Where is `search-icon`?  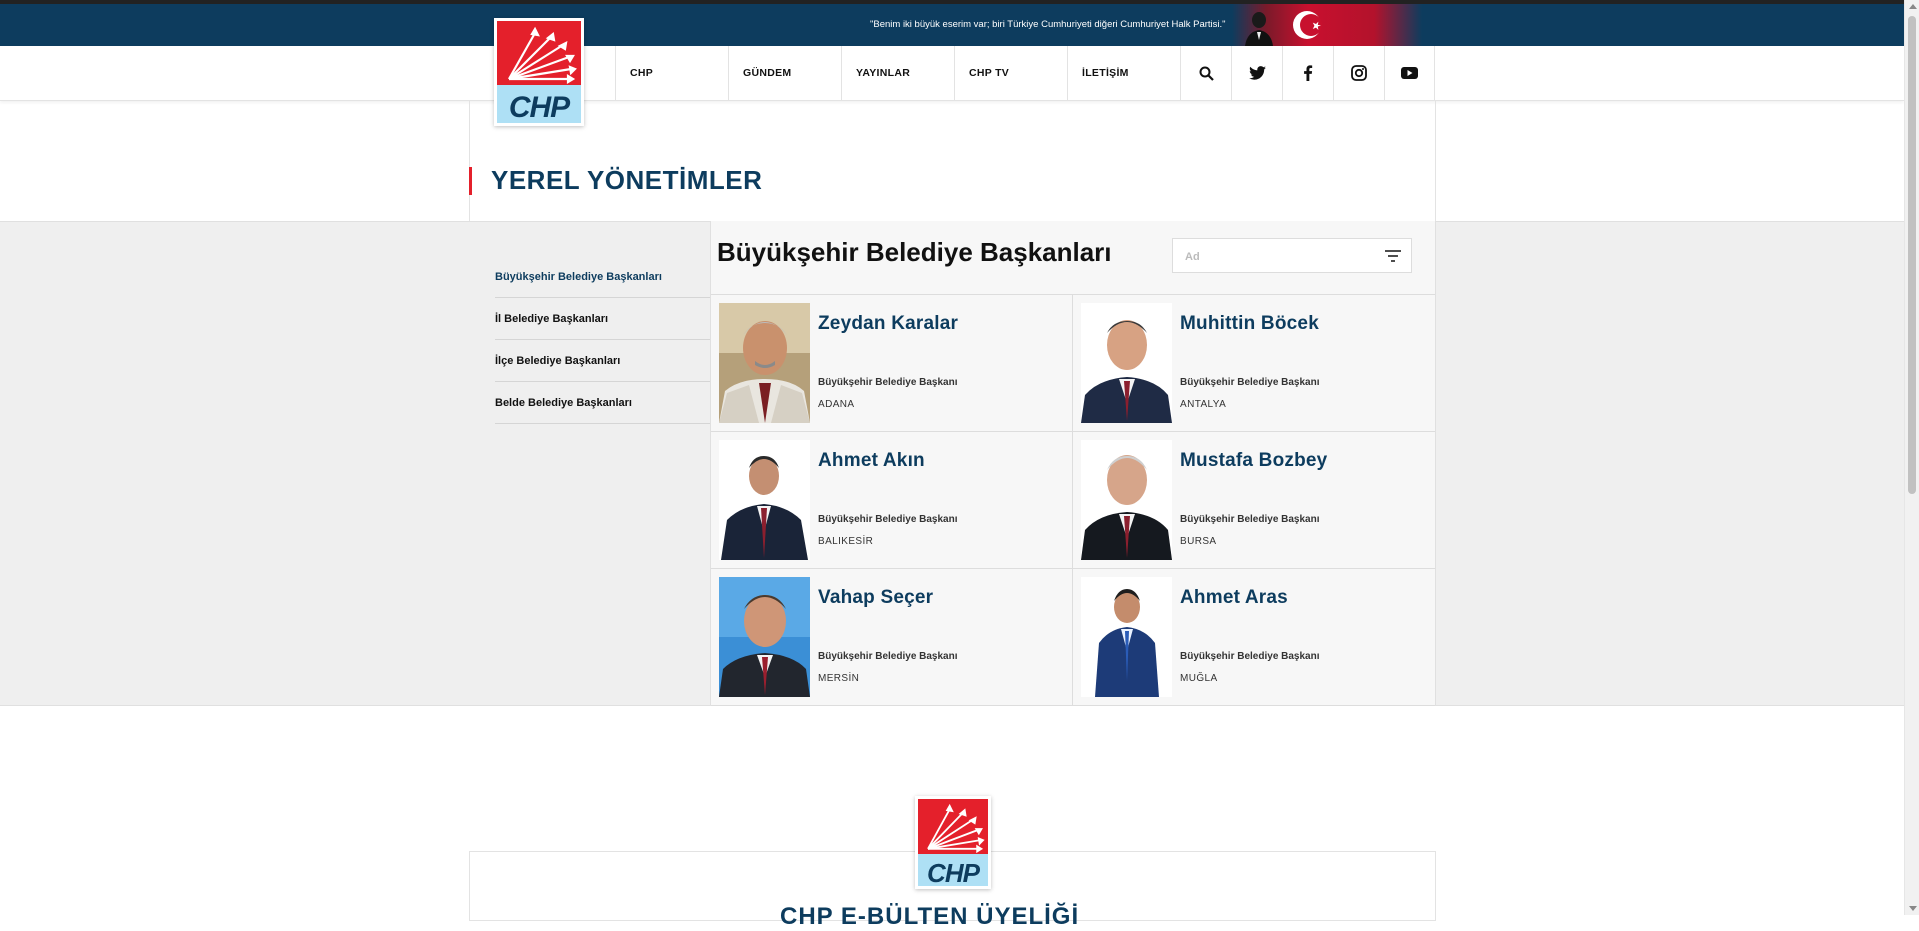 search-icon is located at coordinates (1206, 73).